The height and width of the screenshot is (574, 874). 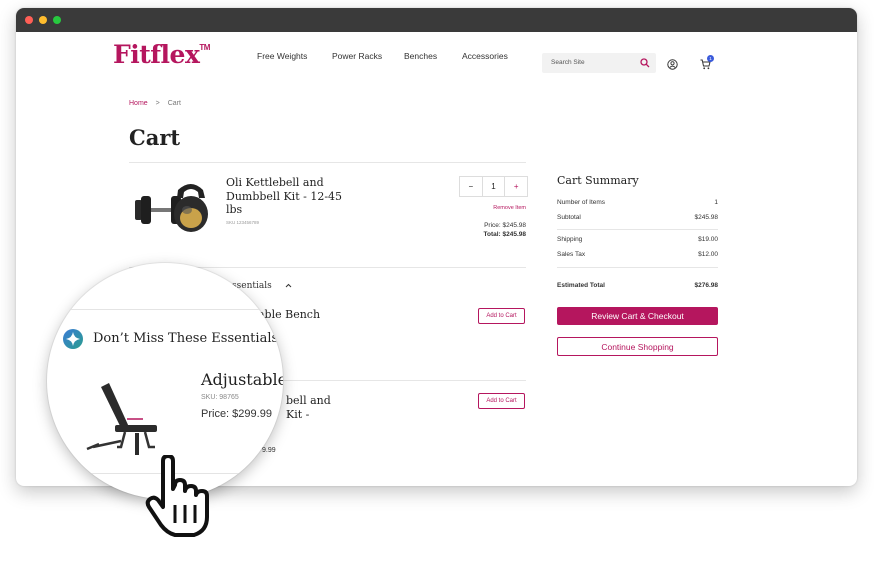 What do you see at coordinates (501, 401) in the screenshot?
I see `add-to-cart-button-2: Add to Cart` at bounding box center [501, 401].